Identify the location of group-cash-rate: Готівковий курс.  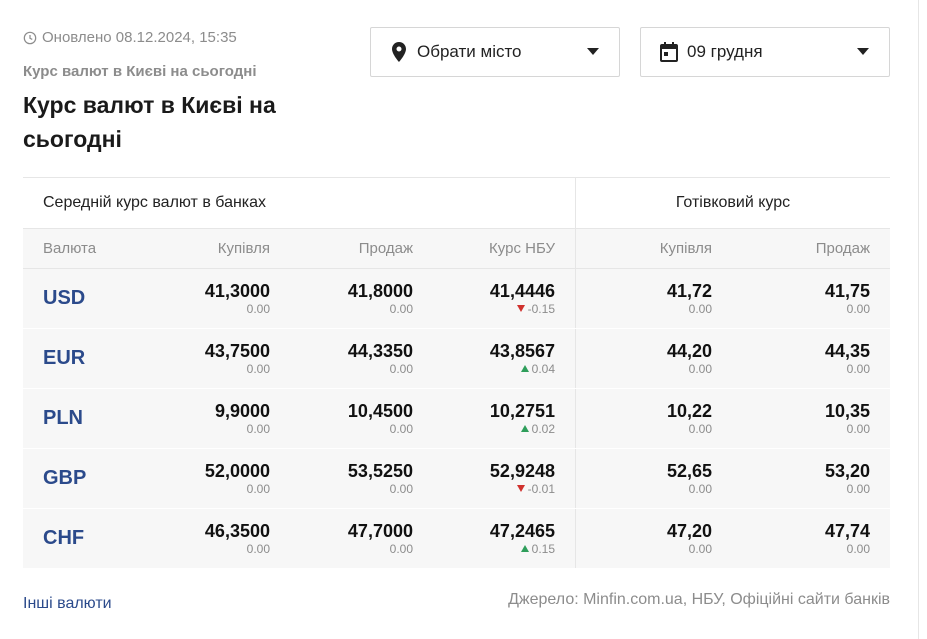
(733, 202).